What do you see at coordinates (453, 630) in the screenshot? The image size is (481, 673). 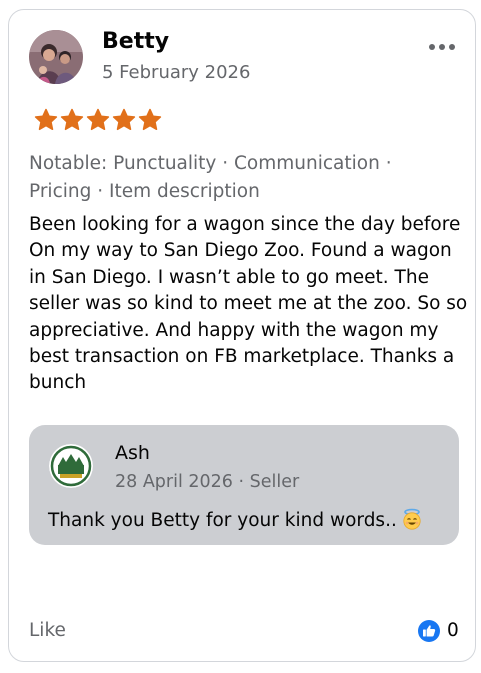 I see `like-count: 0` at bounding box center [453, 630].